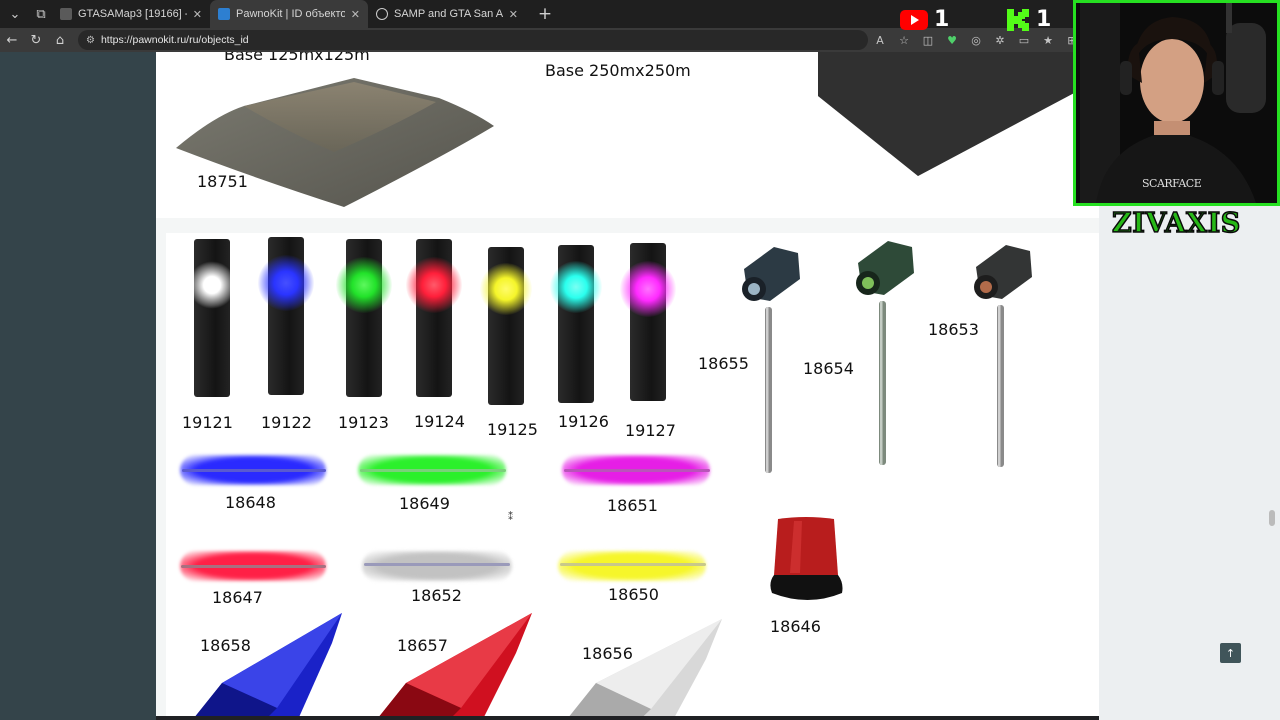  What do you see at coordinates (607, 653) in the screenshot?
I see `object-id-18656: 18656` at bounding box center [607, 653].